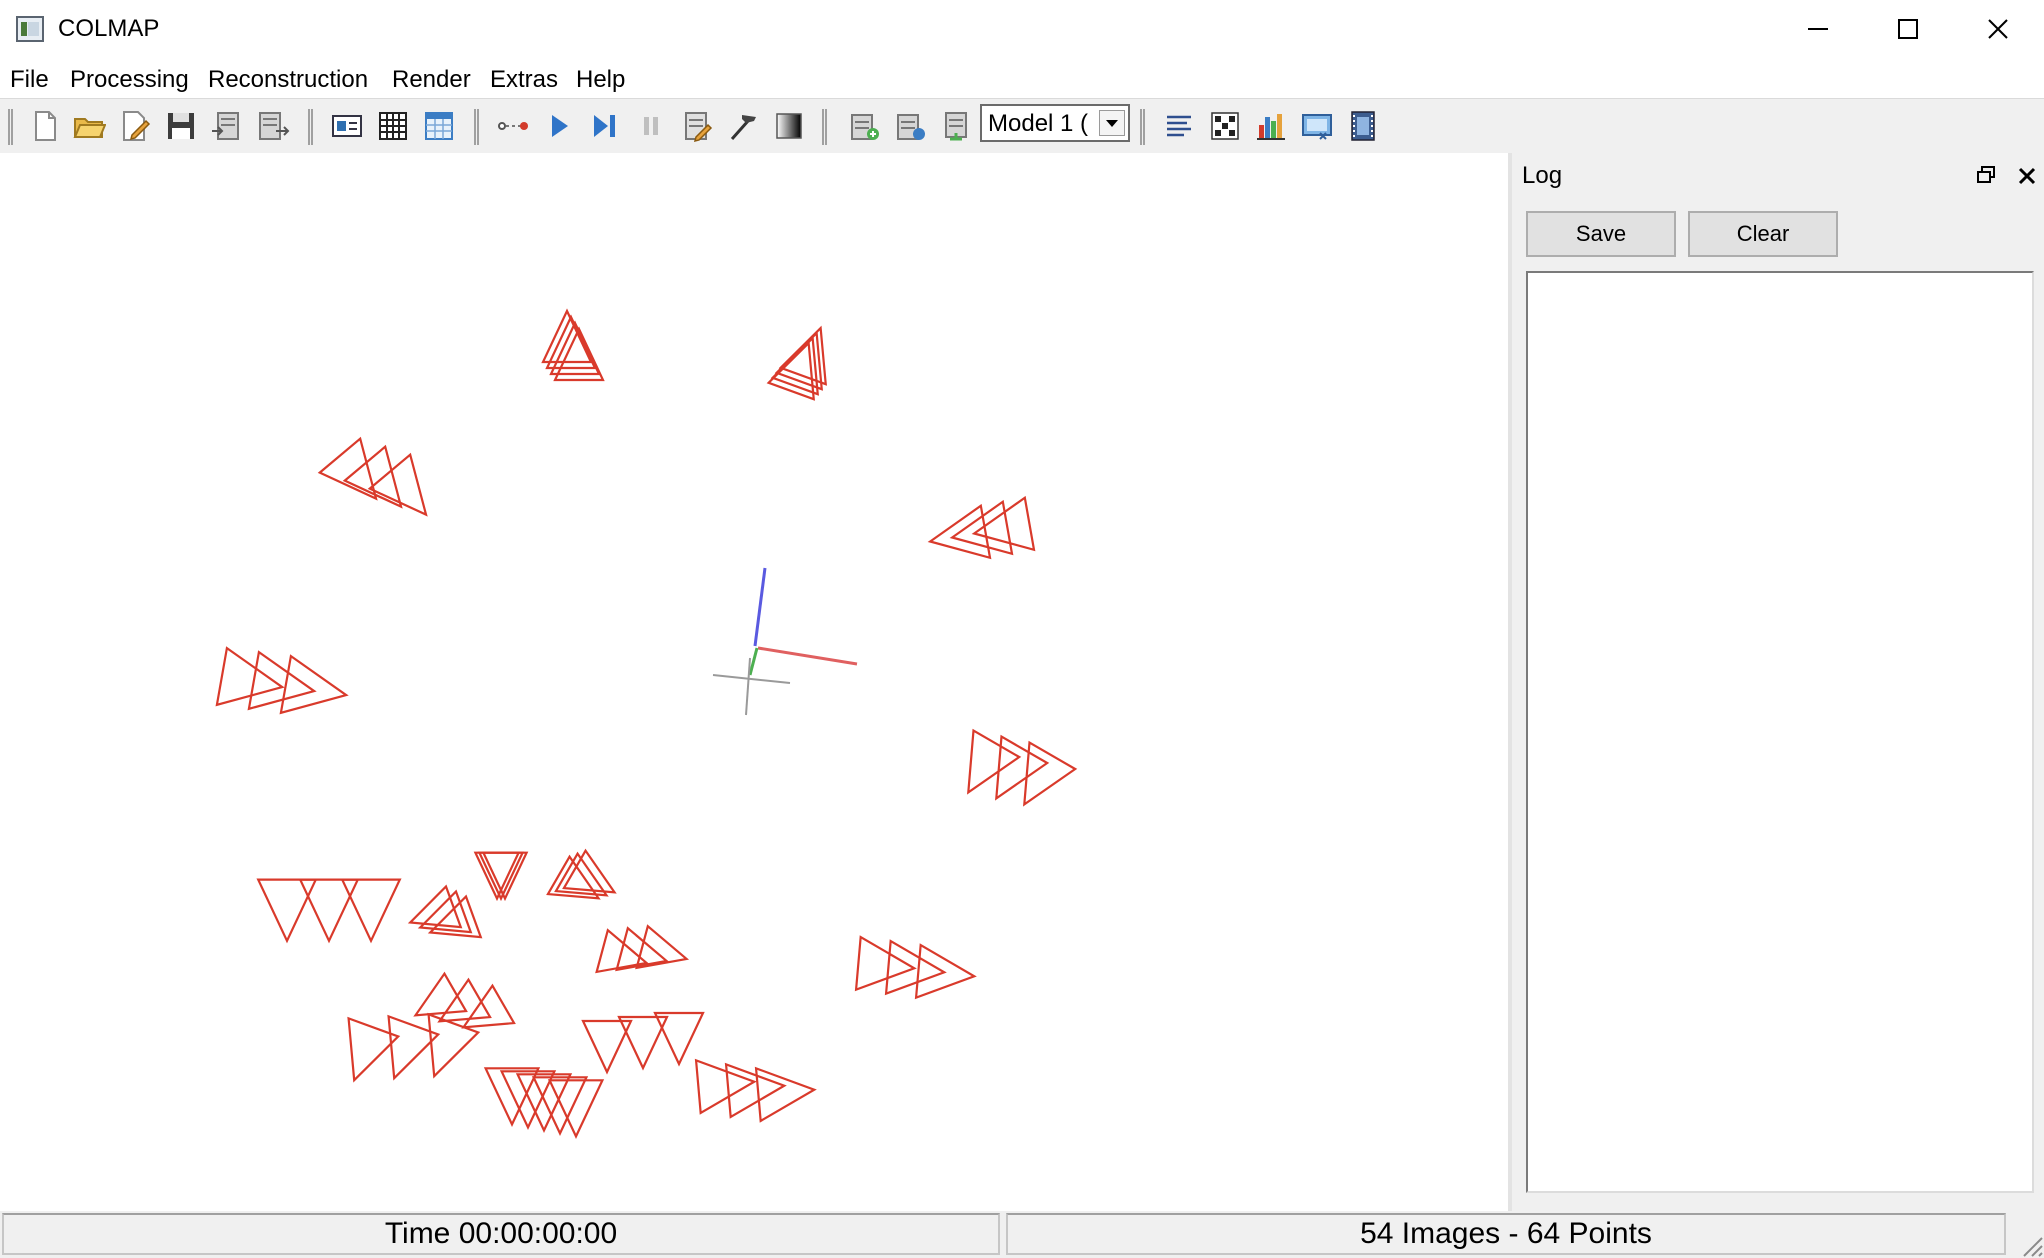 Image resolution: width=2044 pixels, height=1258 pixels. Describe the element at coordinates (651, 126) in the screenshot. I see `pause-reconstruction-icon` at that location.